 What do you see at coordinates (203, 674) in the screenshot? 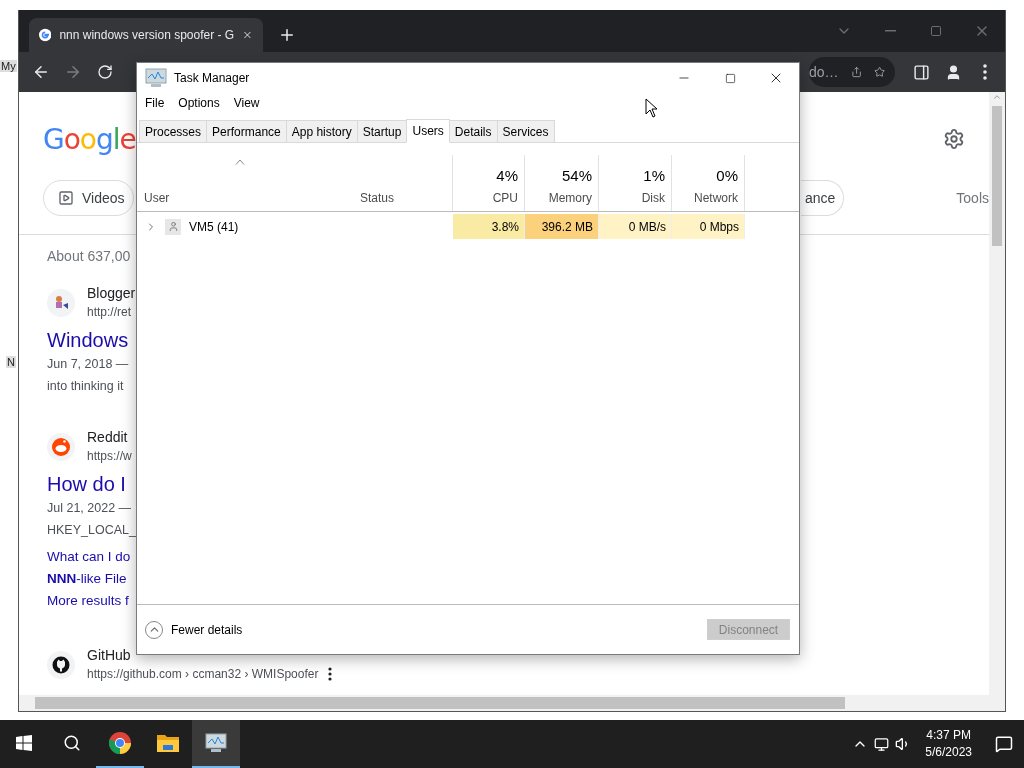
I see `result-url: https://github.com › ccman32 › WMISpoofer` at bounding box center [203, 674].